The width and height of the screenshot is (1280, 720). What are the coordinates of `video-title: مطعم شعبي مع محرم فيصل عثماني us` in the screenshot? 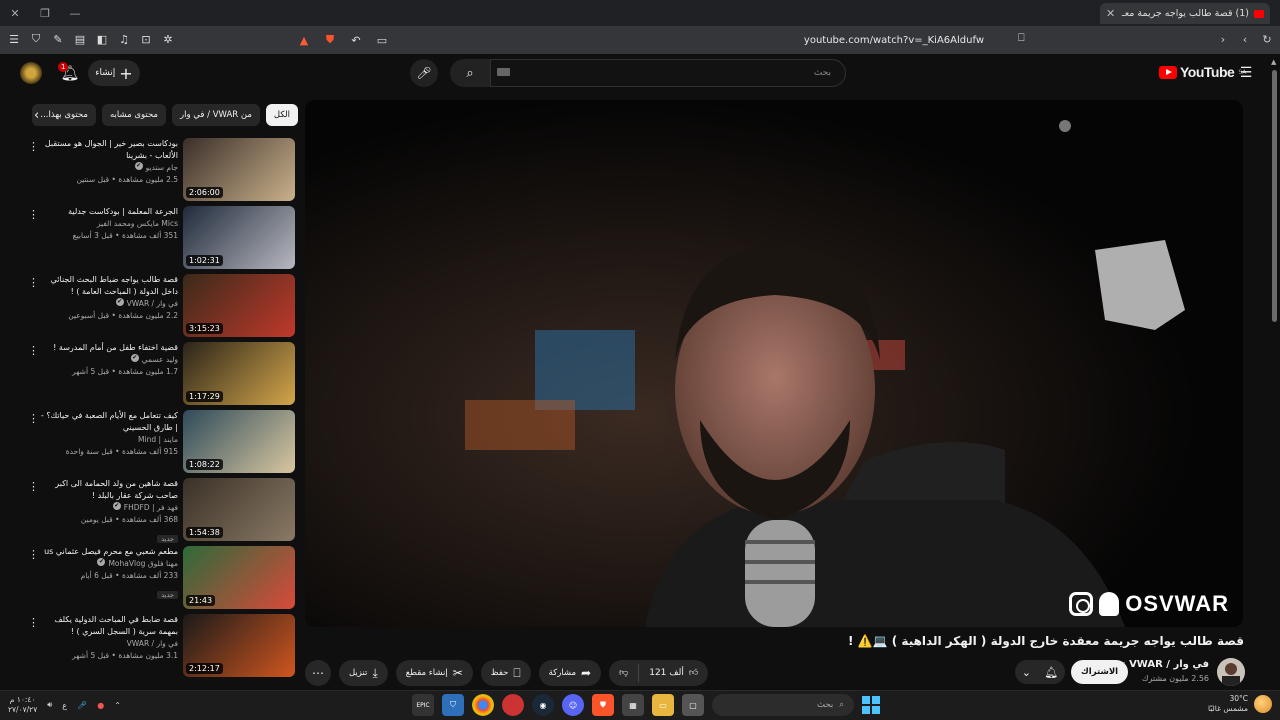 It's located at (109, 552).